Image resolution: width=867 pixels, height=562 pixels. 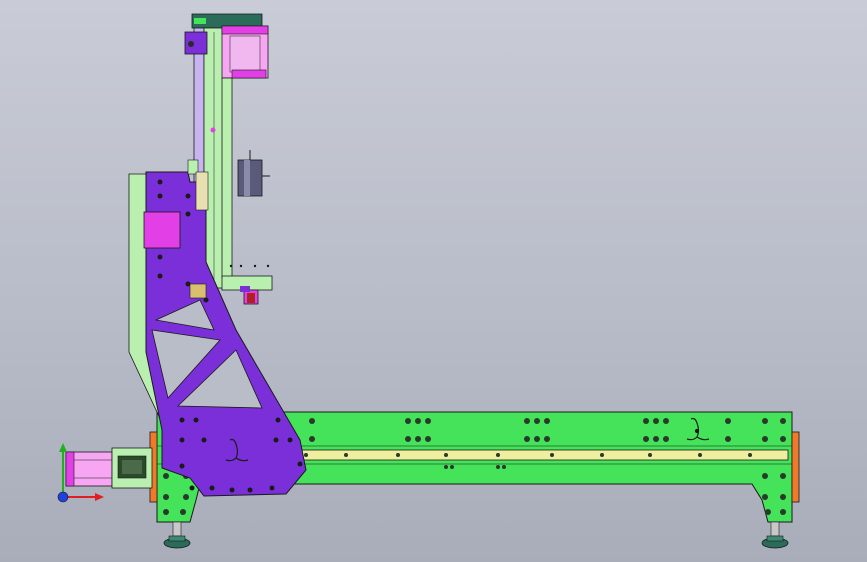 I want to click on spindle-cutter, so click(x=253, y=173).